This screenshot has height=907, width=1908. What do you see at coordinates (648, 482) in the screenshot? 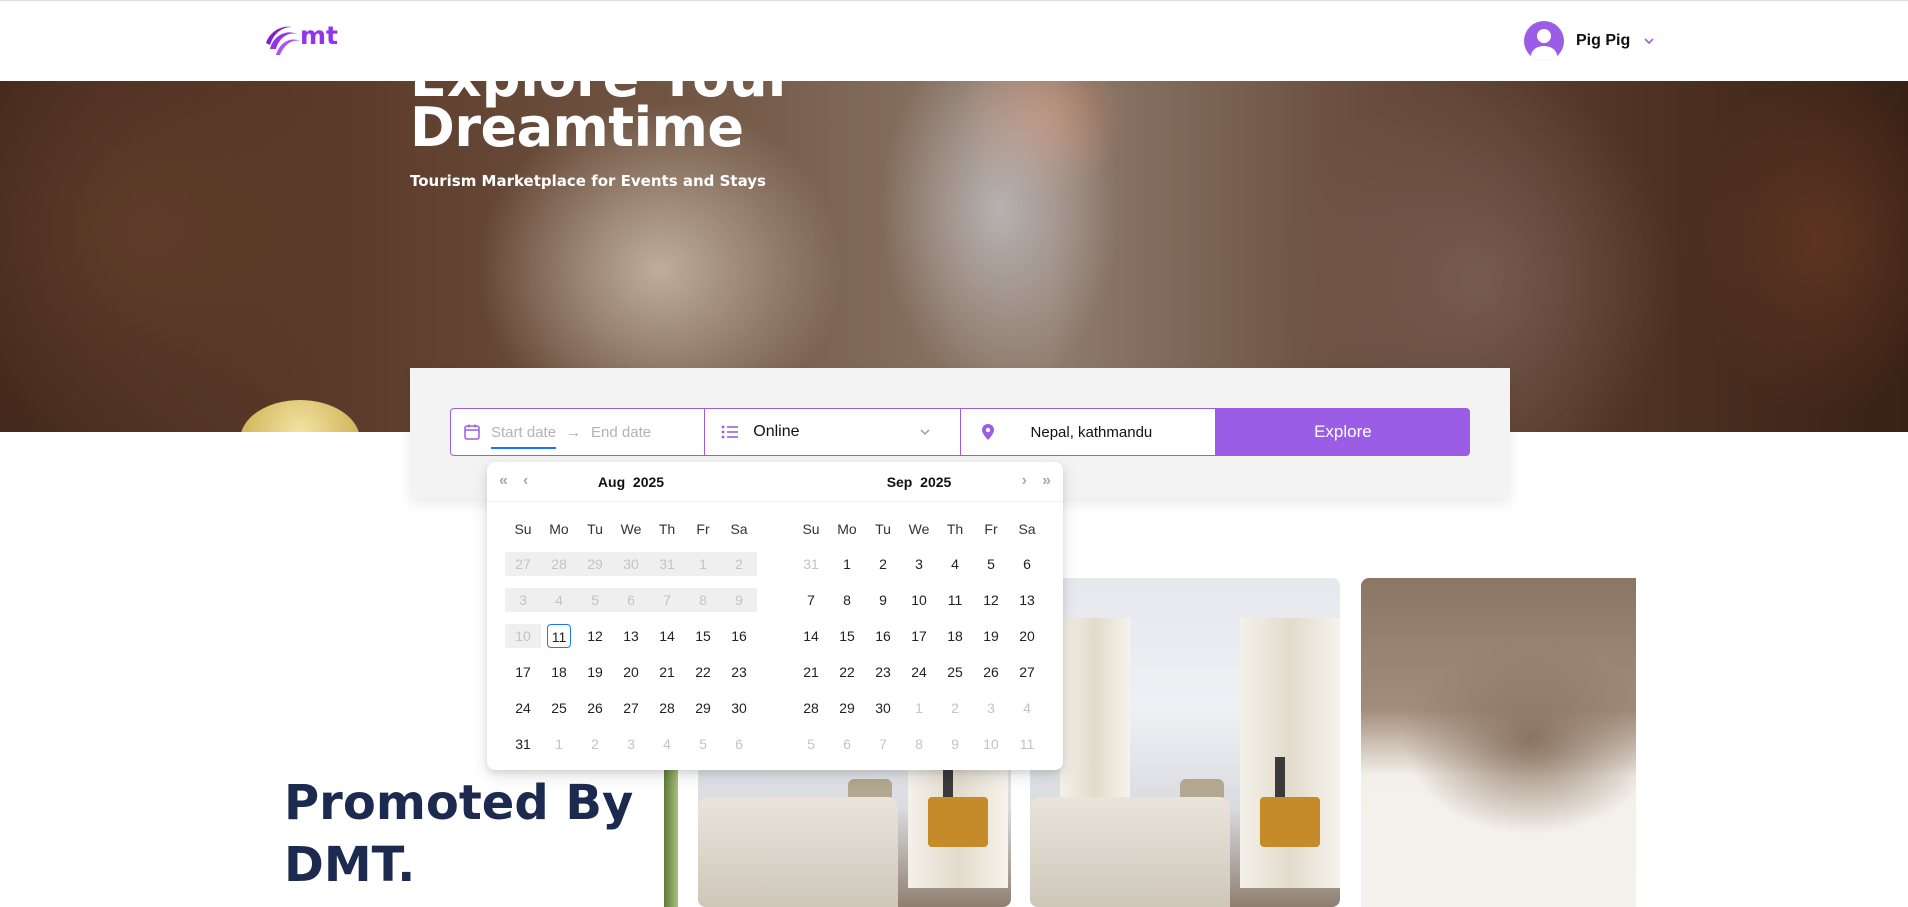
I see `calendar-year-left: 2025` at bounding box center [648, 482].